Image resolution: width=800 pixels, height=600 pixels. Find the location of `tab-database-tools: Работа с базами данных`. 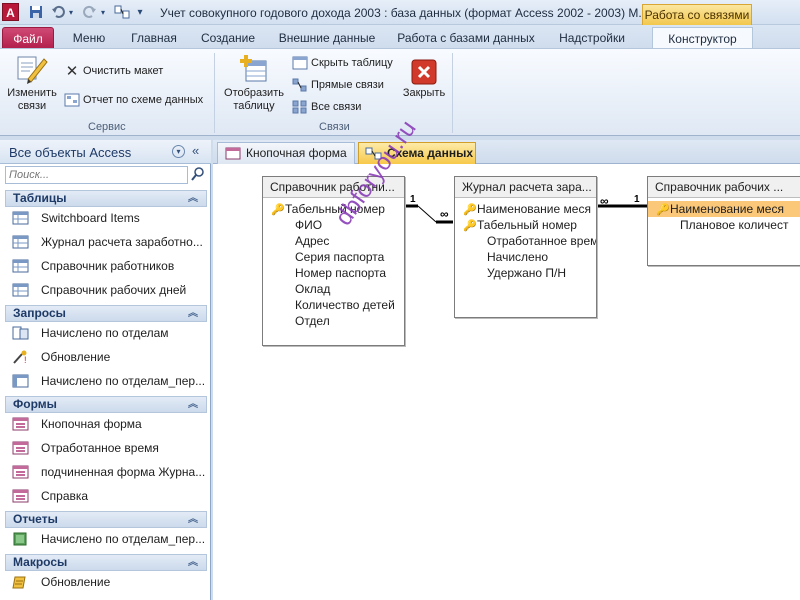

tab-database-tools: Работа с базами данных is located at coordinates (466, 38).